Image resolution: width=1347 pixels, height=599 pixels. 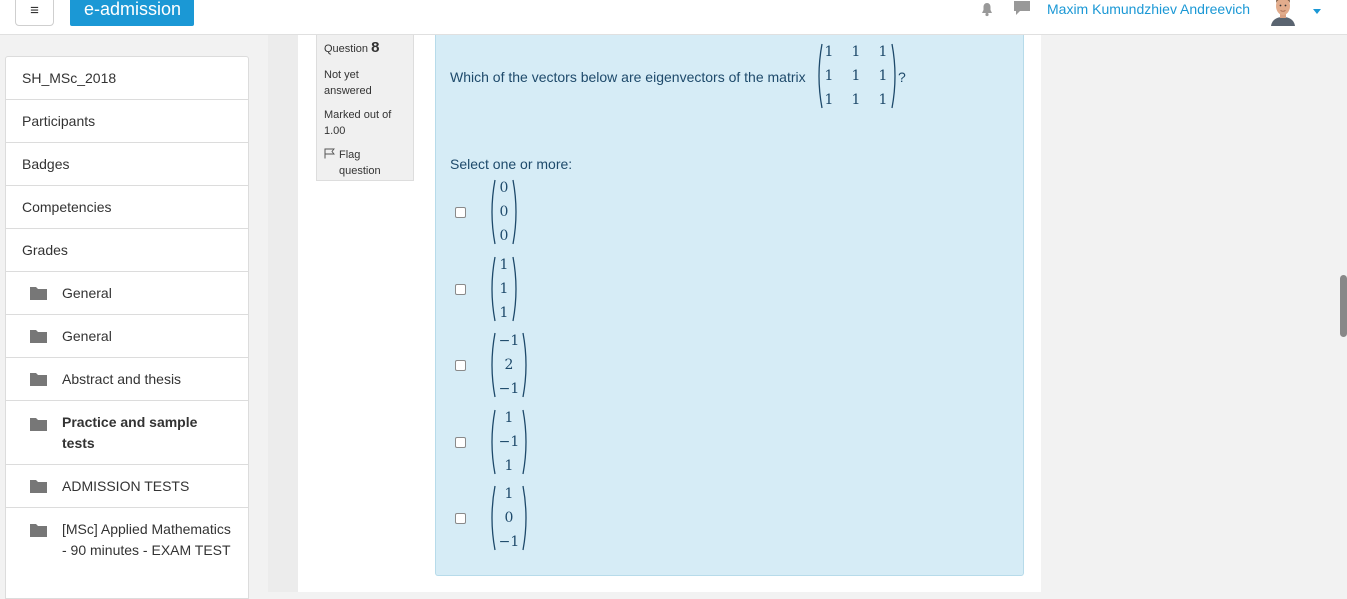 What do you see at coordinates (1317, 11) in the screenshot?
I see `chevron-down-icon` at bounding box center [1317, 11].